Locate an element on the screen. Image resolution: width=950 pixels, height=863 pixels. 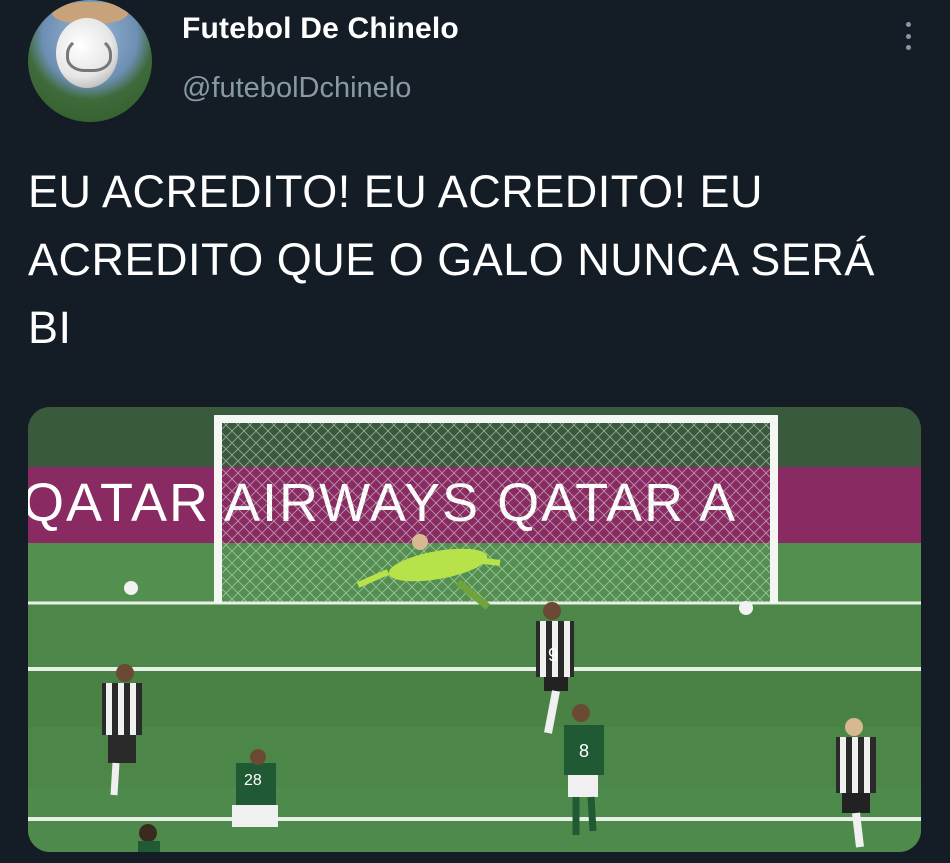
avatar is located at coordinates (90, 61).